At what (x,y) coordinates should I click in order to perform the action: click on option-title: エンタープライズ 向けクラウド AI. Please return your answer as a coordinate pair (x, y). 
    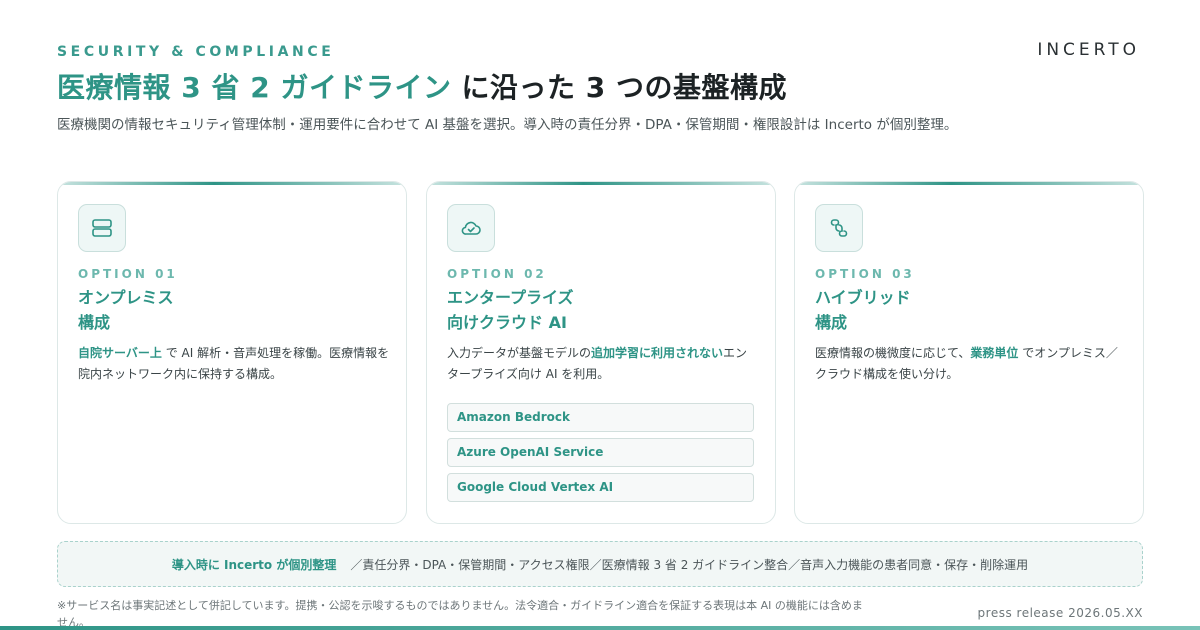
    Looking at the image, I should click on (510, 310).